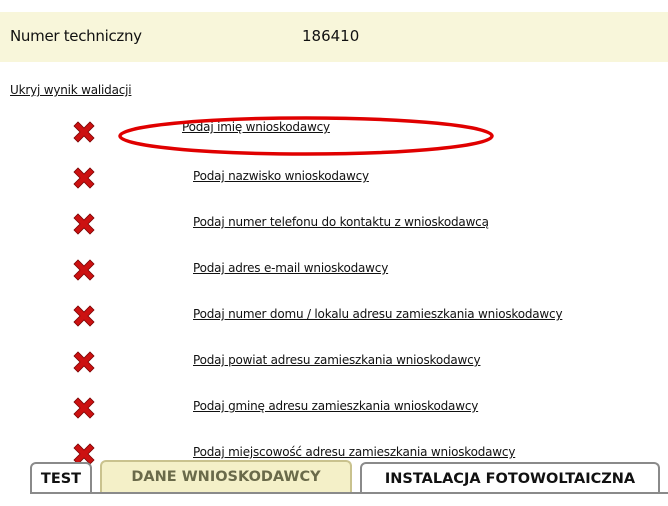 This screenshot has height=506, width=668. I want to click on tab-instalacja-fotowoltaiczna: INSTALACJA FOTOWOLTAICZNA, so click(510, 477).